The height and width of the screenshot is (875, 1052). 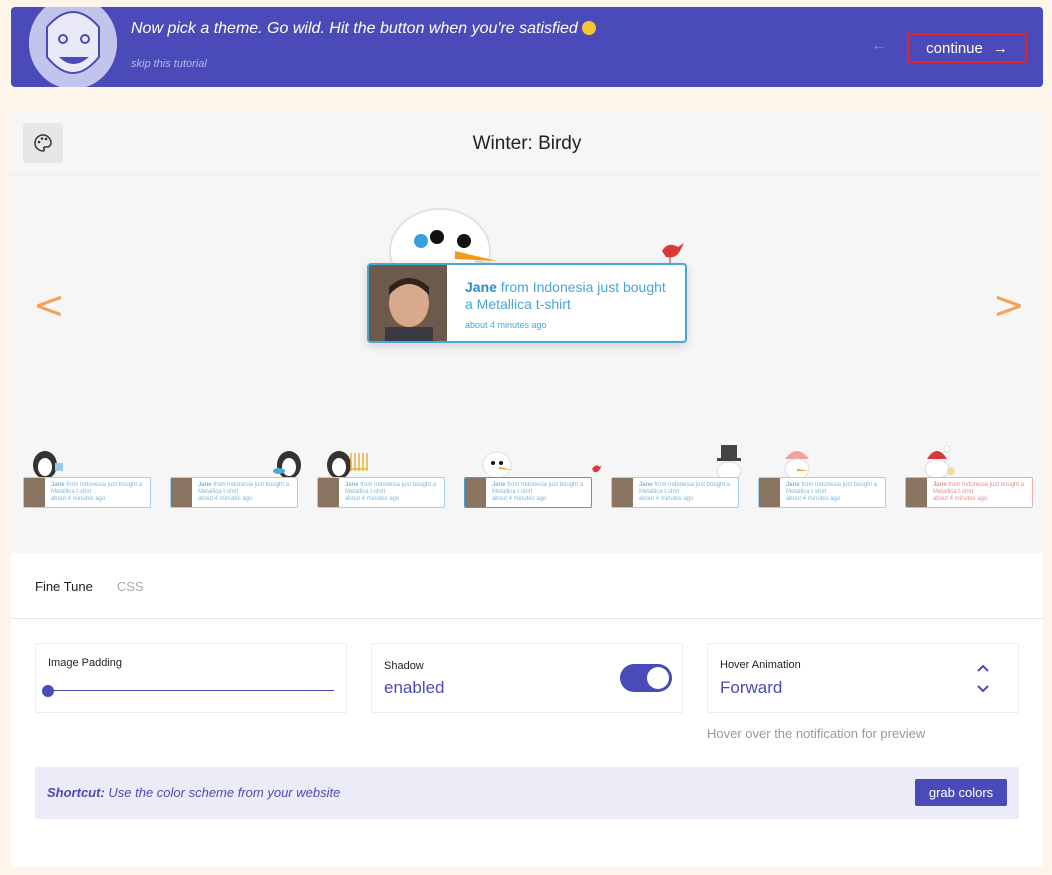 What do you see at coordinates (751, 687) in the screenshot?
I see `hover-animation-value: Forward` at bounding box center [751, 687].